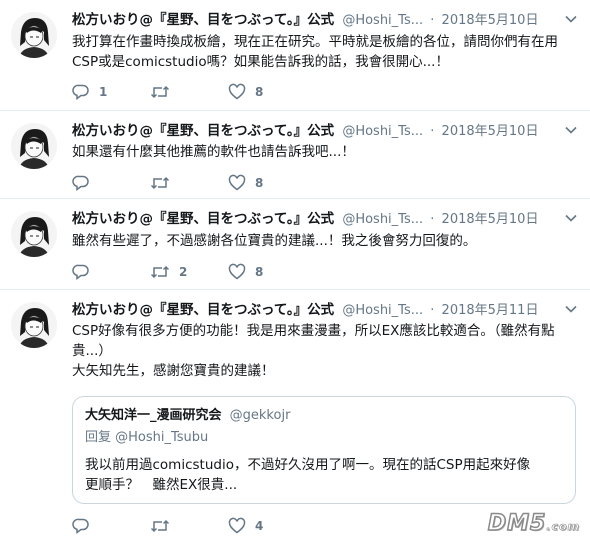 This screenshot has height=545, width=590. I want to click on reply-button: 1, so click(111, 92).